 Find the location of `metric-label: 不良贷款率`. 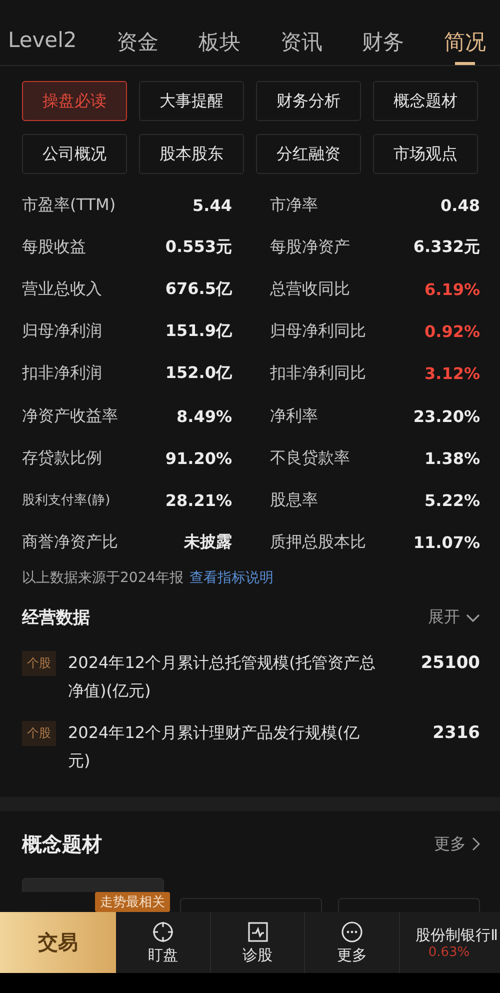

metric-label: 不良贷款率 is located at coordinates (310, 458).